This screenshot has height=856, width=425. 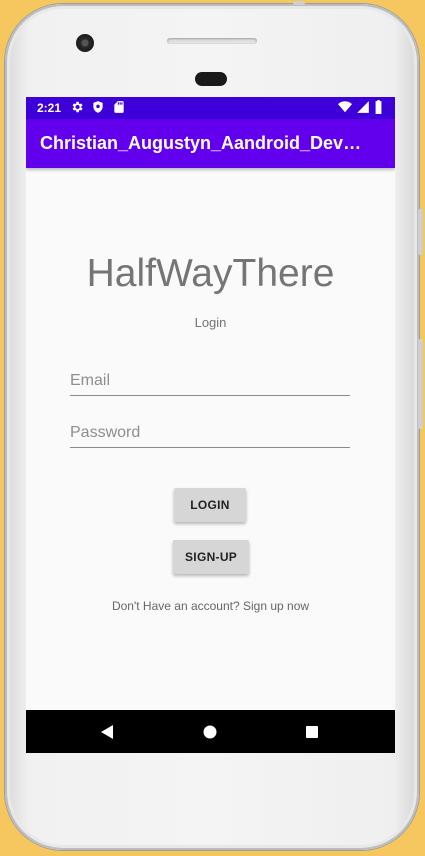 I want to click on shield-icon, so click(x=98, y=107).